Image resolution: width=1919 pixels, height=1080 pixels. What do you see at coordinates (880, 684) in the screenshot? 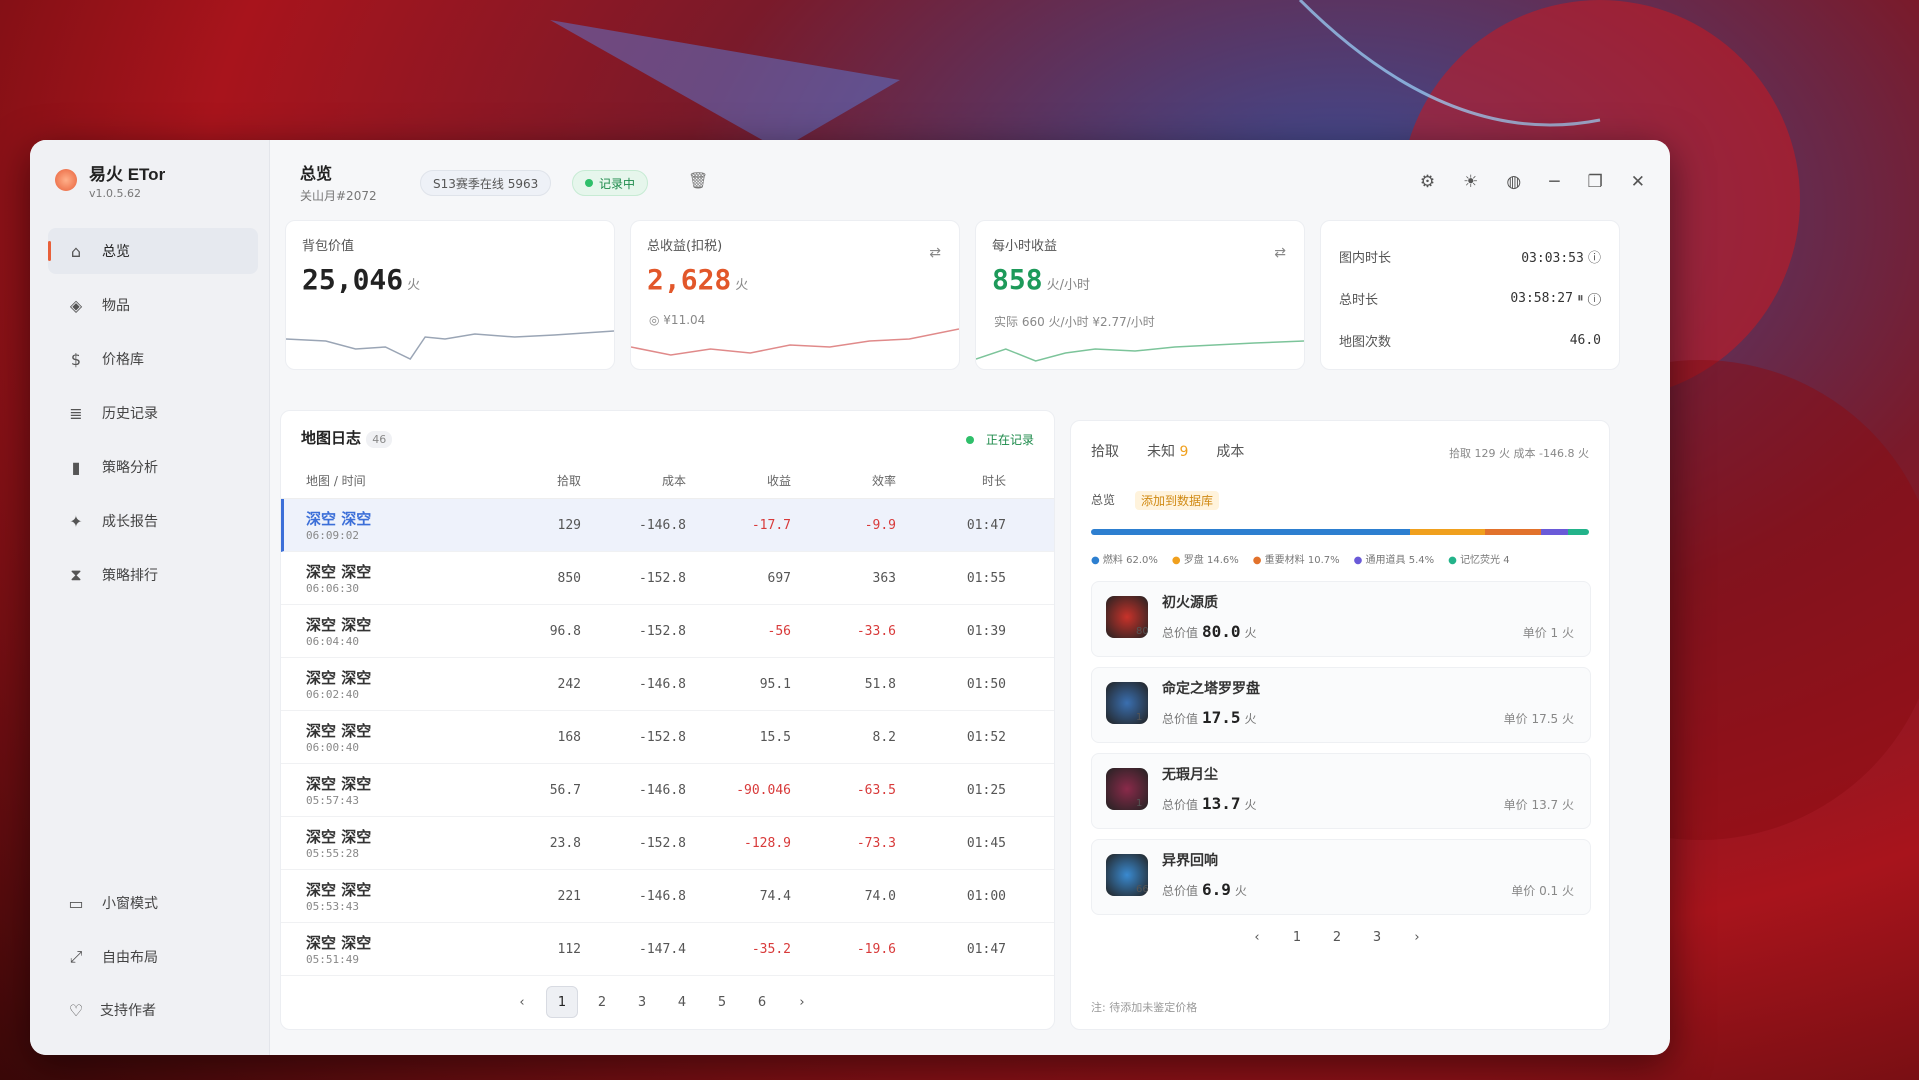
I see `eff-cell: 51.8` at bounding box center [880, 684].